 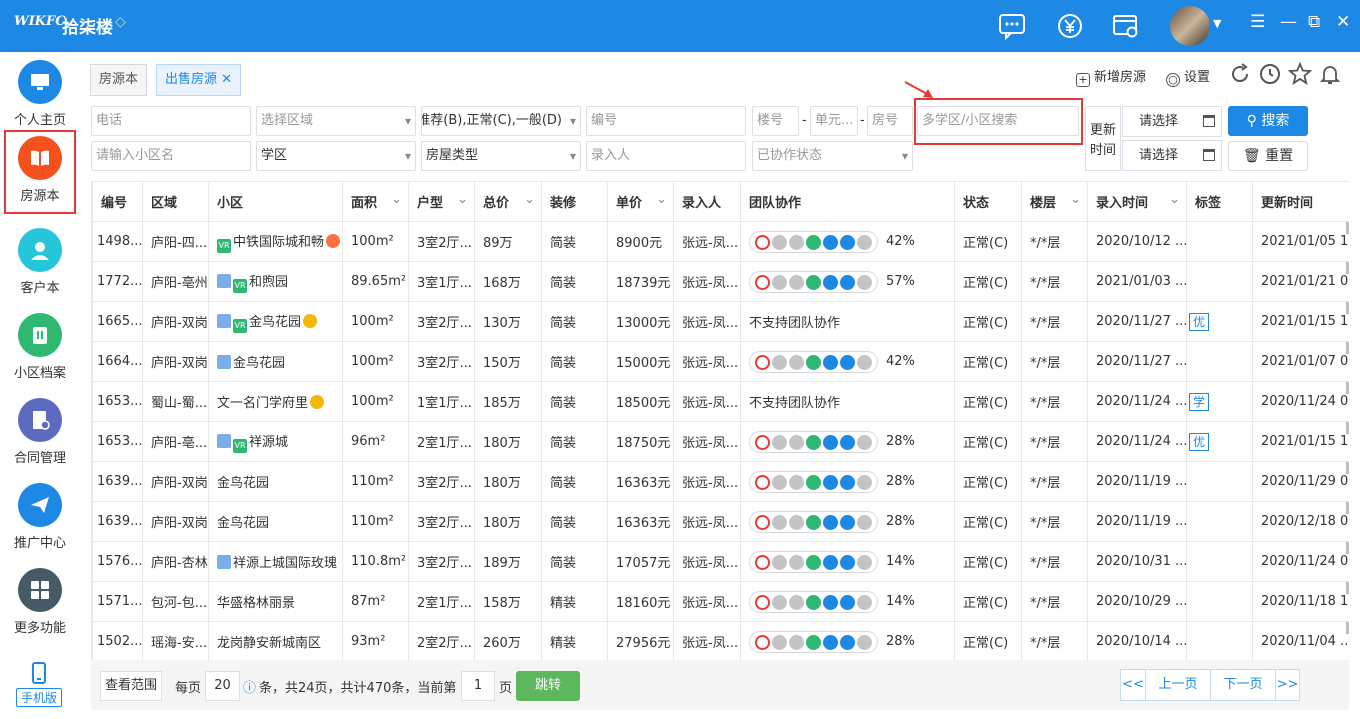 What do you see at coordinates (1219, 521) in the screenshot?
I see `cell-tag` at bounding box center [1219, 521].